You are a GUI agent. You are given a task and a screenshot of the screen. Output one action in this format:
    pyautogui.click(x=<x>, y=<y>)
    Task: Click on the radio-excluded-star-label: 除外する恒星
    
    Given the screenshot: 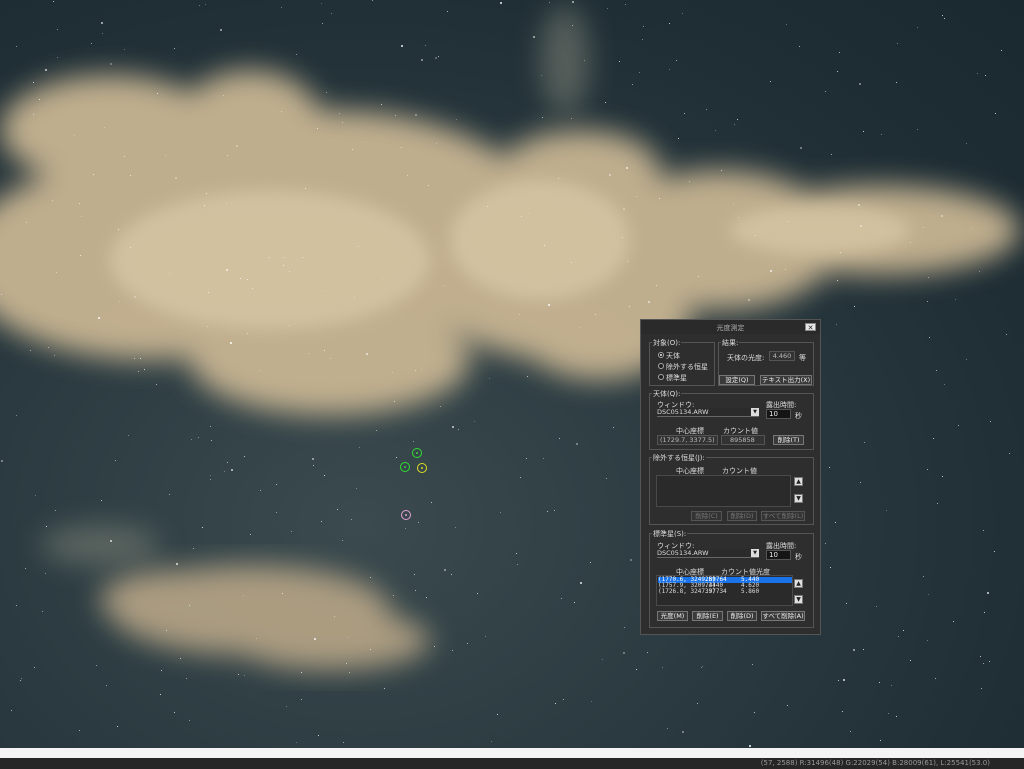 What is the action you would take?
    pyautogui.click(x=687, y=367)
    